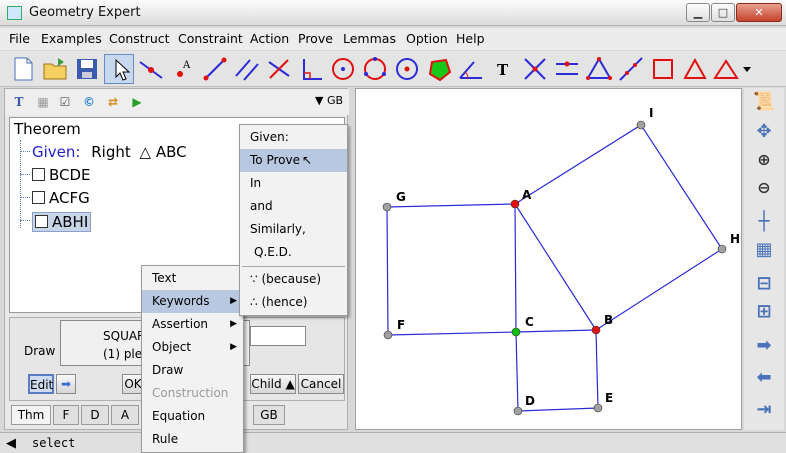 This screenshot has height=453, width=786. Describe the element at coordinates (407, 69) in the screenshot. I see `circle-center-icon` at that location.